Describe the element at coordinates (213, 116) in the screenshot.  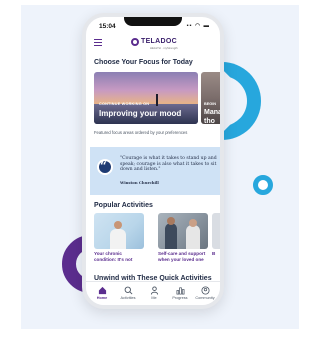
I see `focus-card-title: Mana tho` at that location.